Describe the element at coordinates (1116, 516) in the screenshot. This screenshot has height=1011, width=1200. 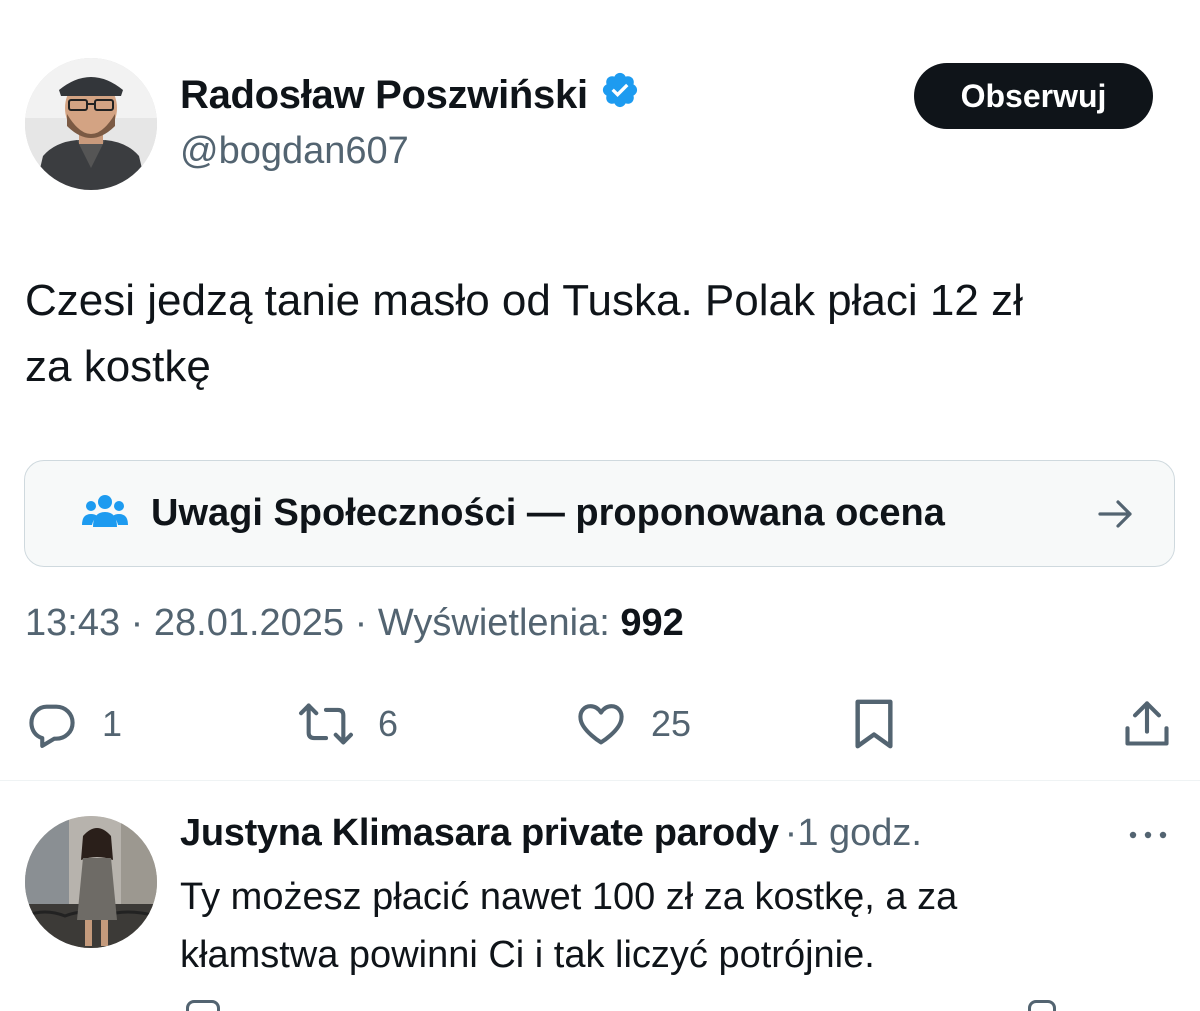
I see `arrow-right-icon` at that location.